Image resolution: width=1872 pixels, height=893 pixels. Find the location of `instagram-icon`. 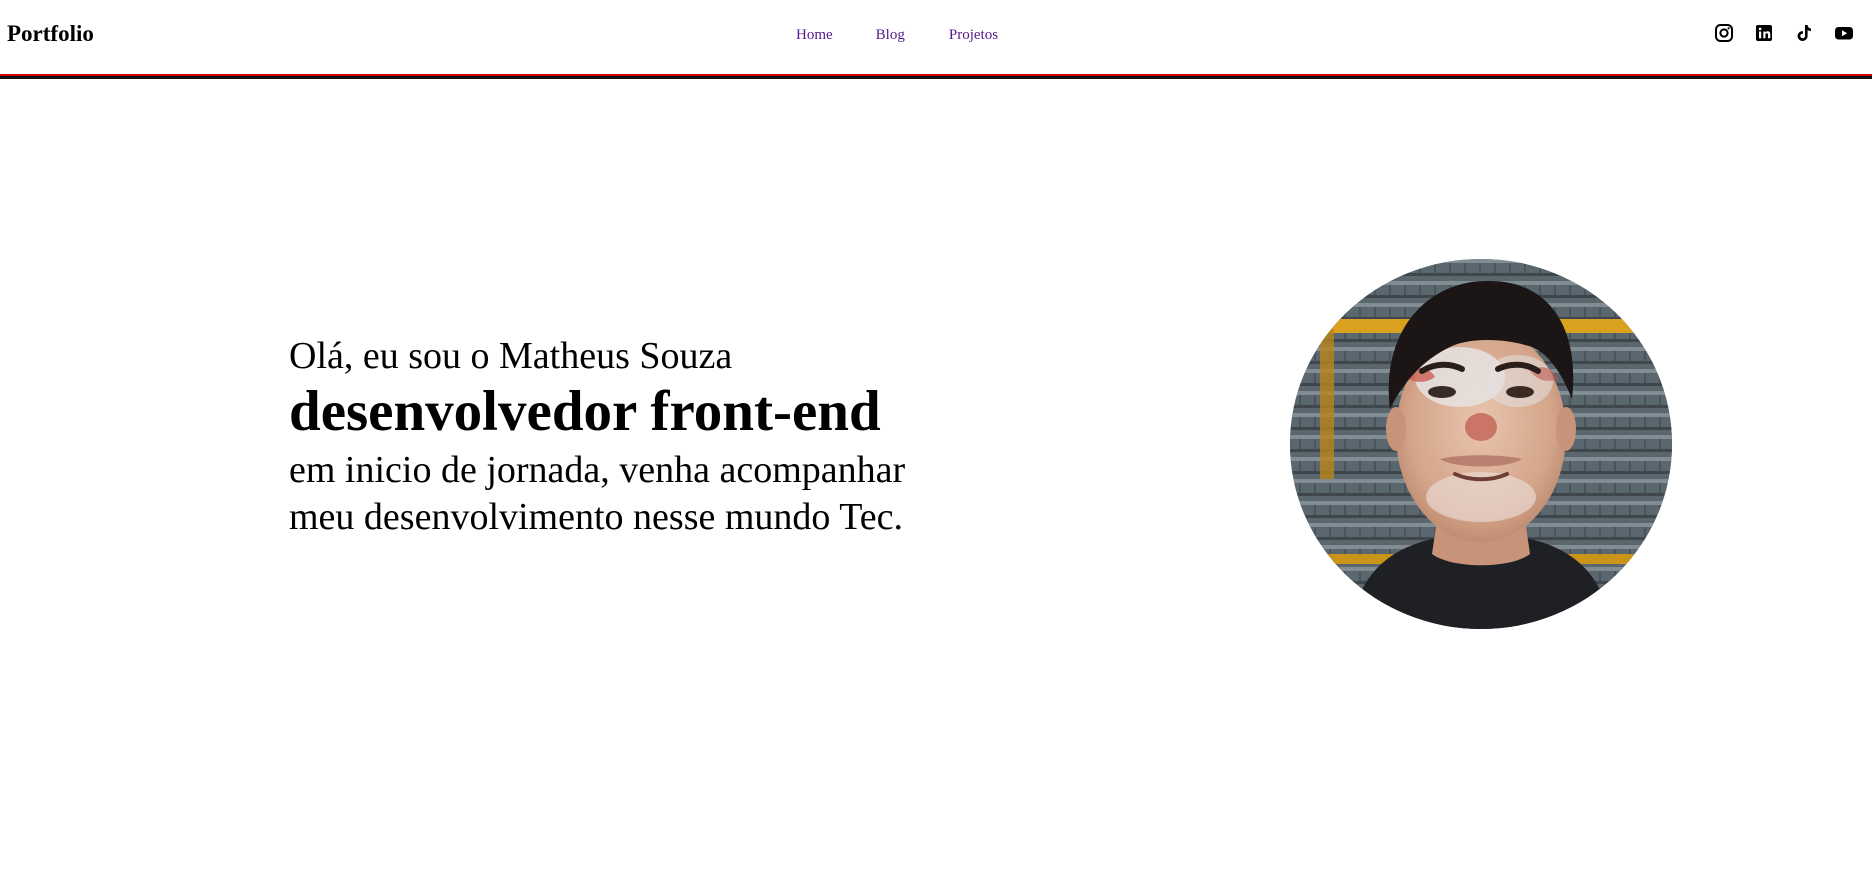

instagram-icon is located at coordinates (1724, 33).